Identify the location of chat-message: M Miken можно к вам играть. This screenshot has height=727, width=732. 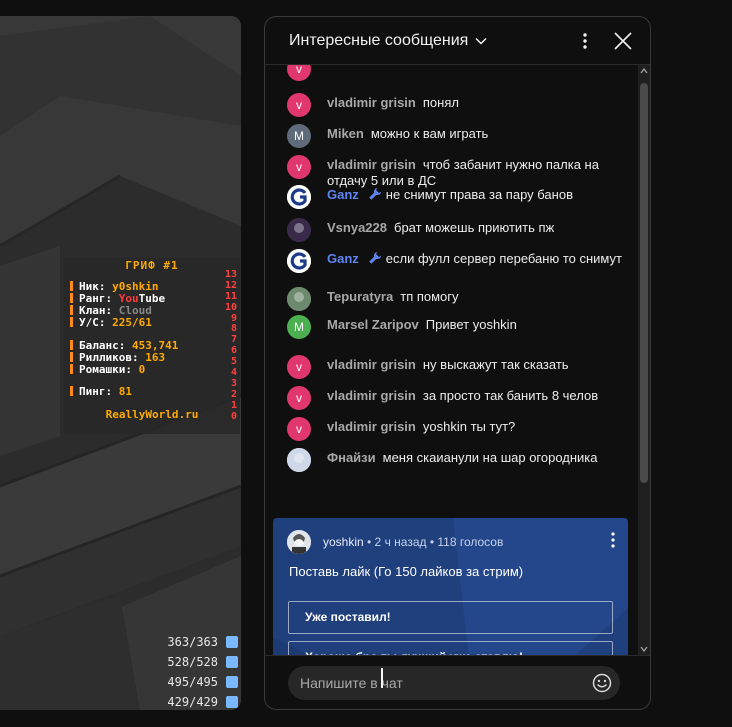
(457, 136).